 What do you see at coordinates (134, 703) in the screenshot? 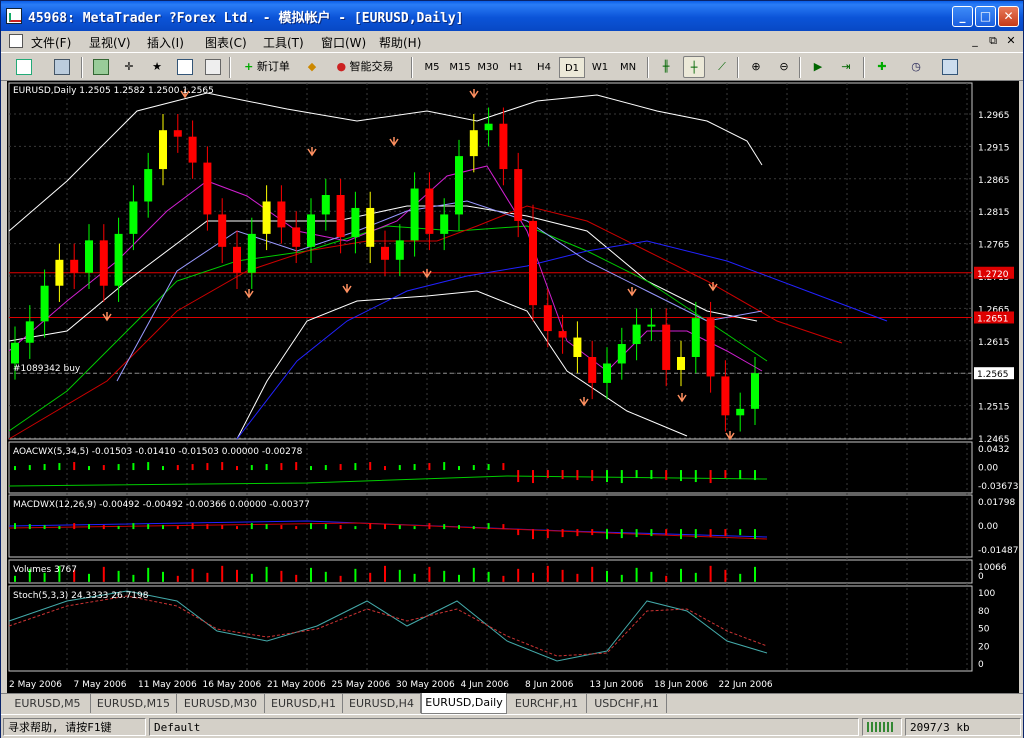
I see `chart-tab: EURUSD,M15` at bounding box center [134, 703].